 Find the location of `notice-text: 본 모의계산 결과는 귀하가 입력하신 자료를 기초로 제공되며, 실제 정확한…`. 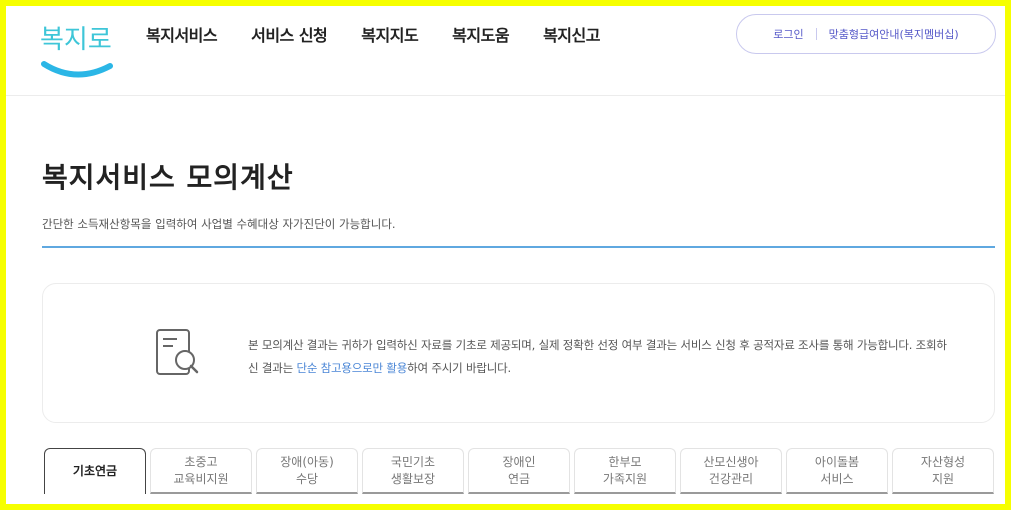

notice-text: 본 모의계산 결과는 귀하가 입력하신 자료를 기초로 제공되며, 실제 정확한… is located at coordinates (598, 357).